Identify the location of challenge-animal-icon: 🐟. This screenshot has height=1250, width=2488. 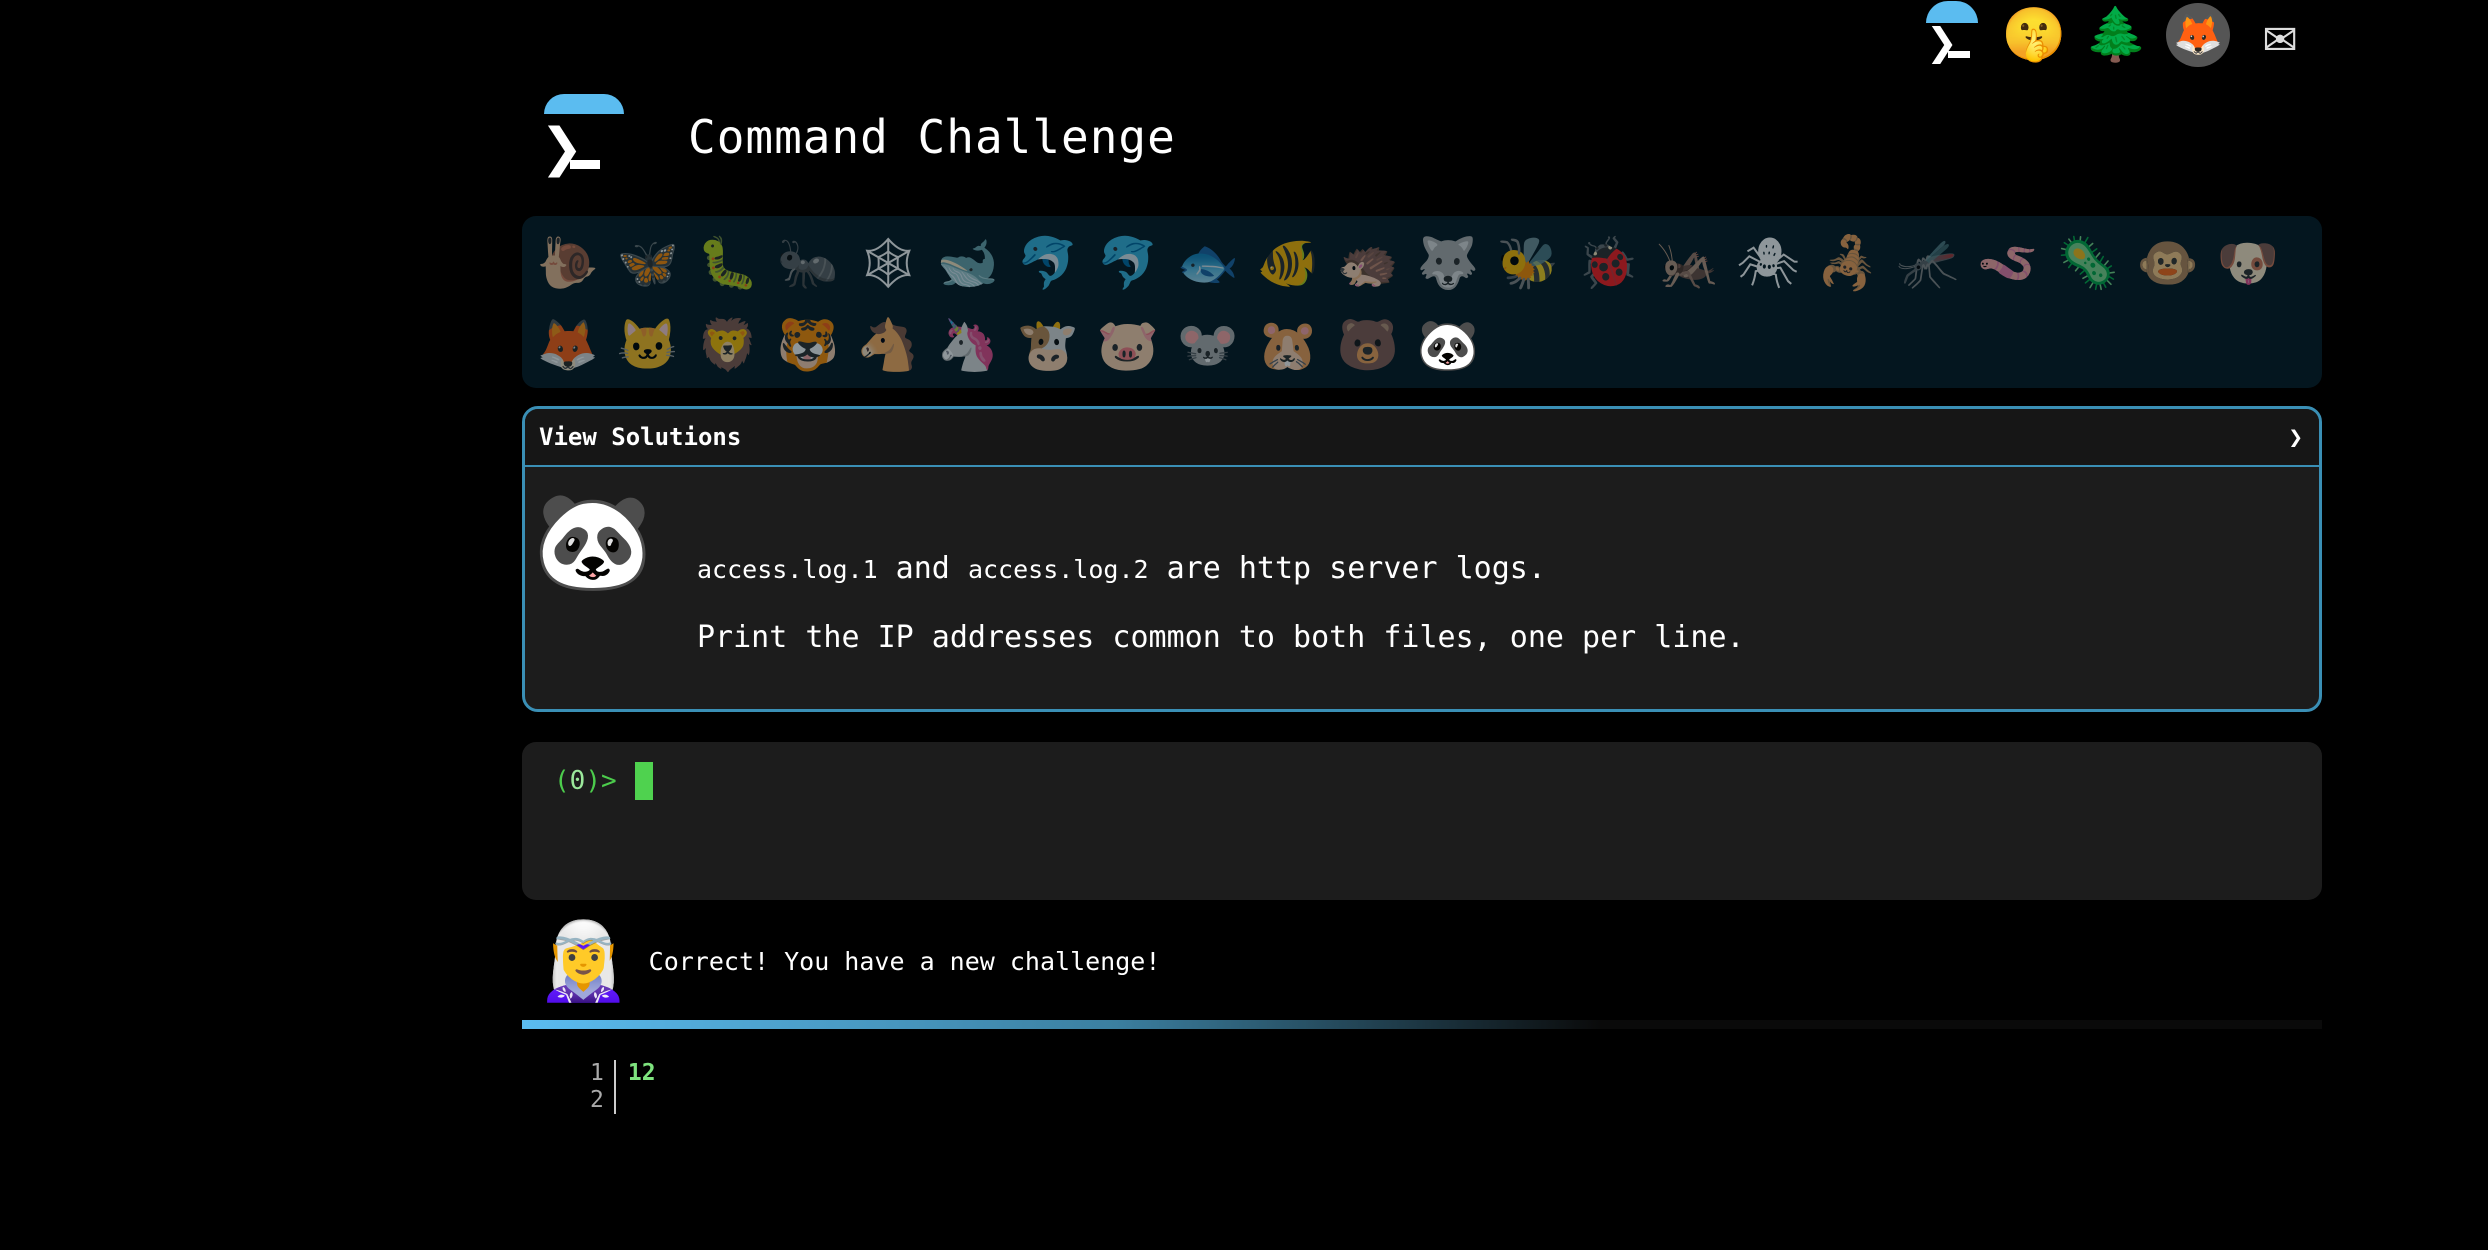
(1208, 263).